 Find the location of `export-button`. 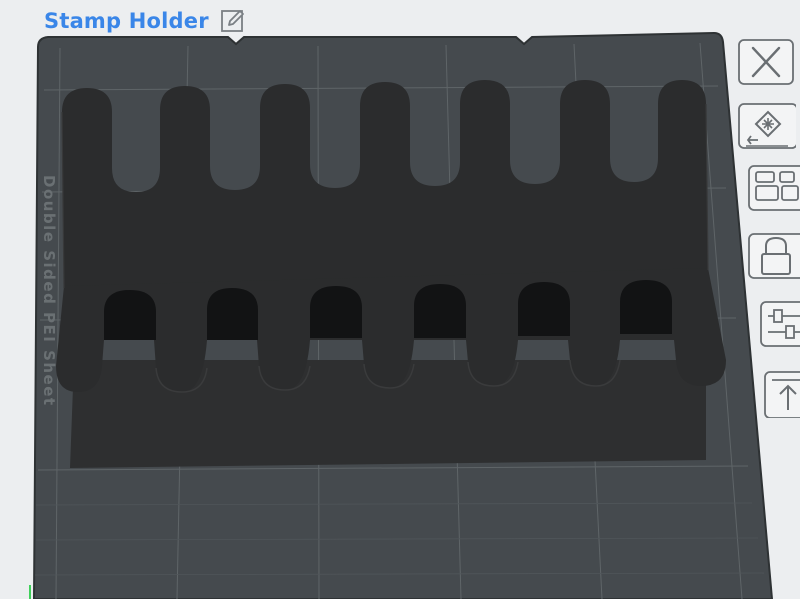

export-button is located at coordinates (782, 394).